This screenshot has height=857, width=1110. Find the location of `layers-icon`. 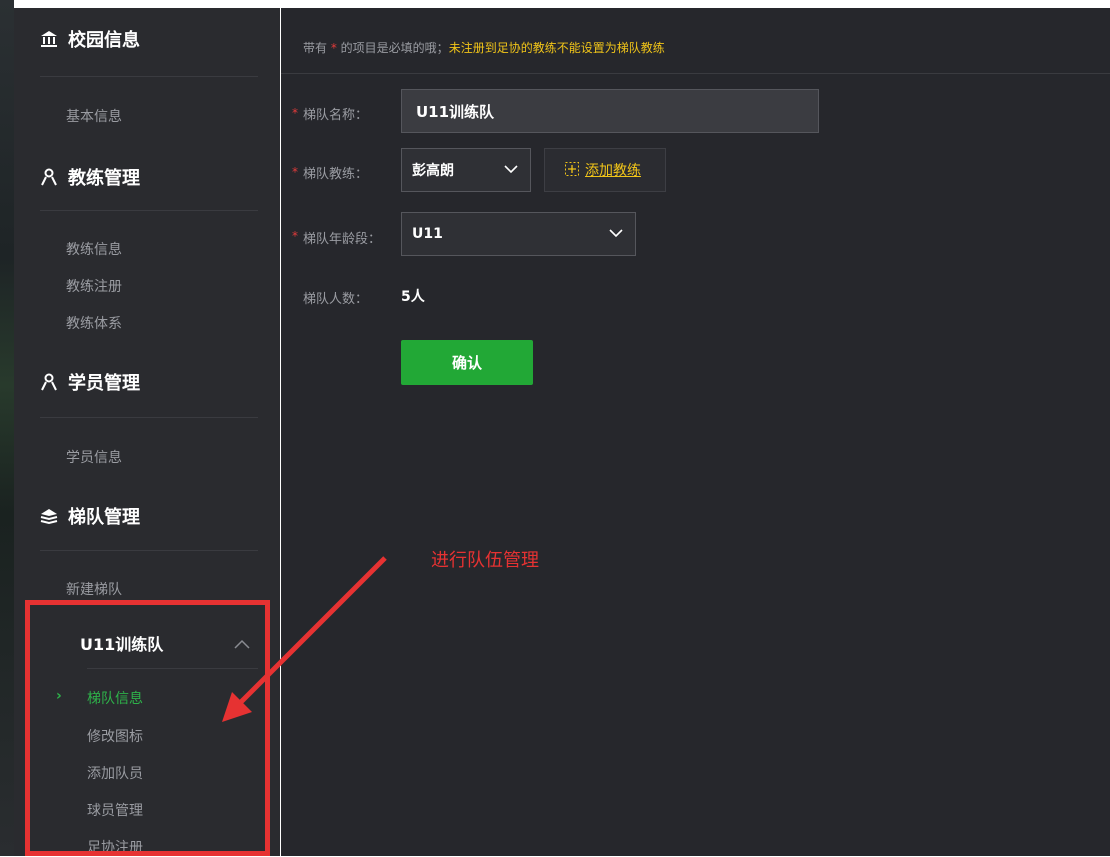

layers-icon is located at coordinates (49, 516).